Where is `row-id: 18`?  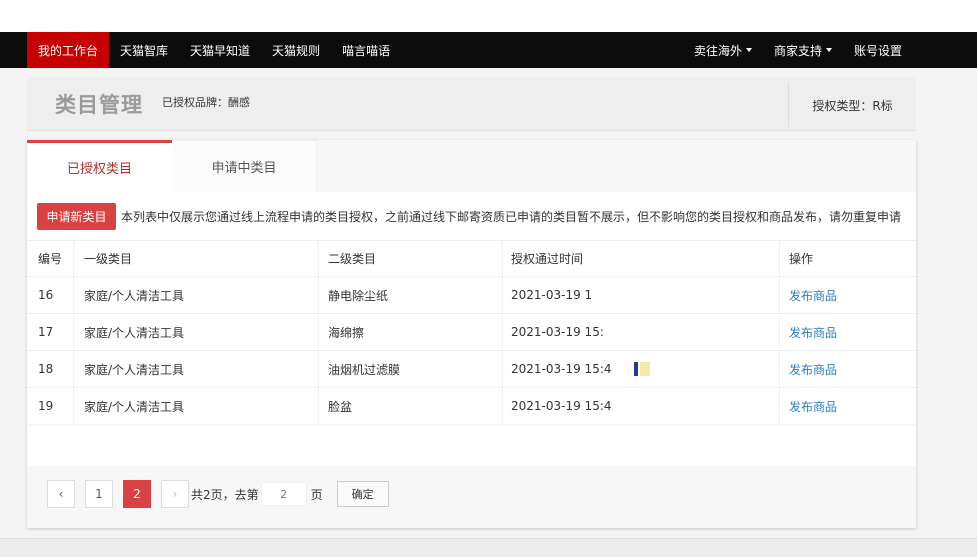
row-id: 18 is located at coordinates (46, 369).